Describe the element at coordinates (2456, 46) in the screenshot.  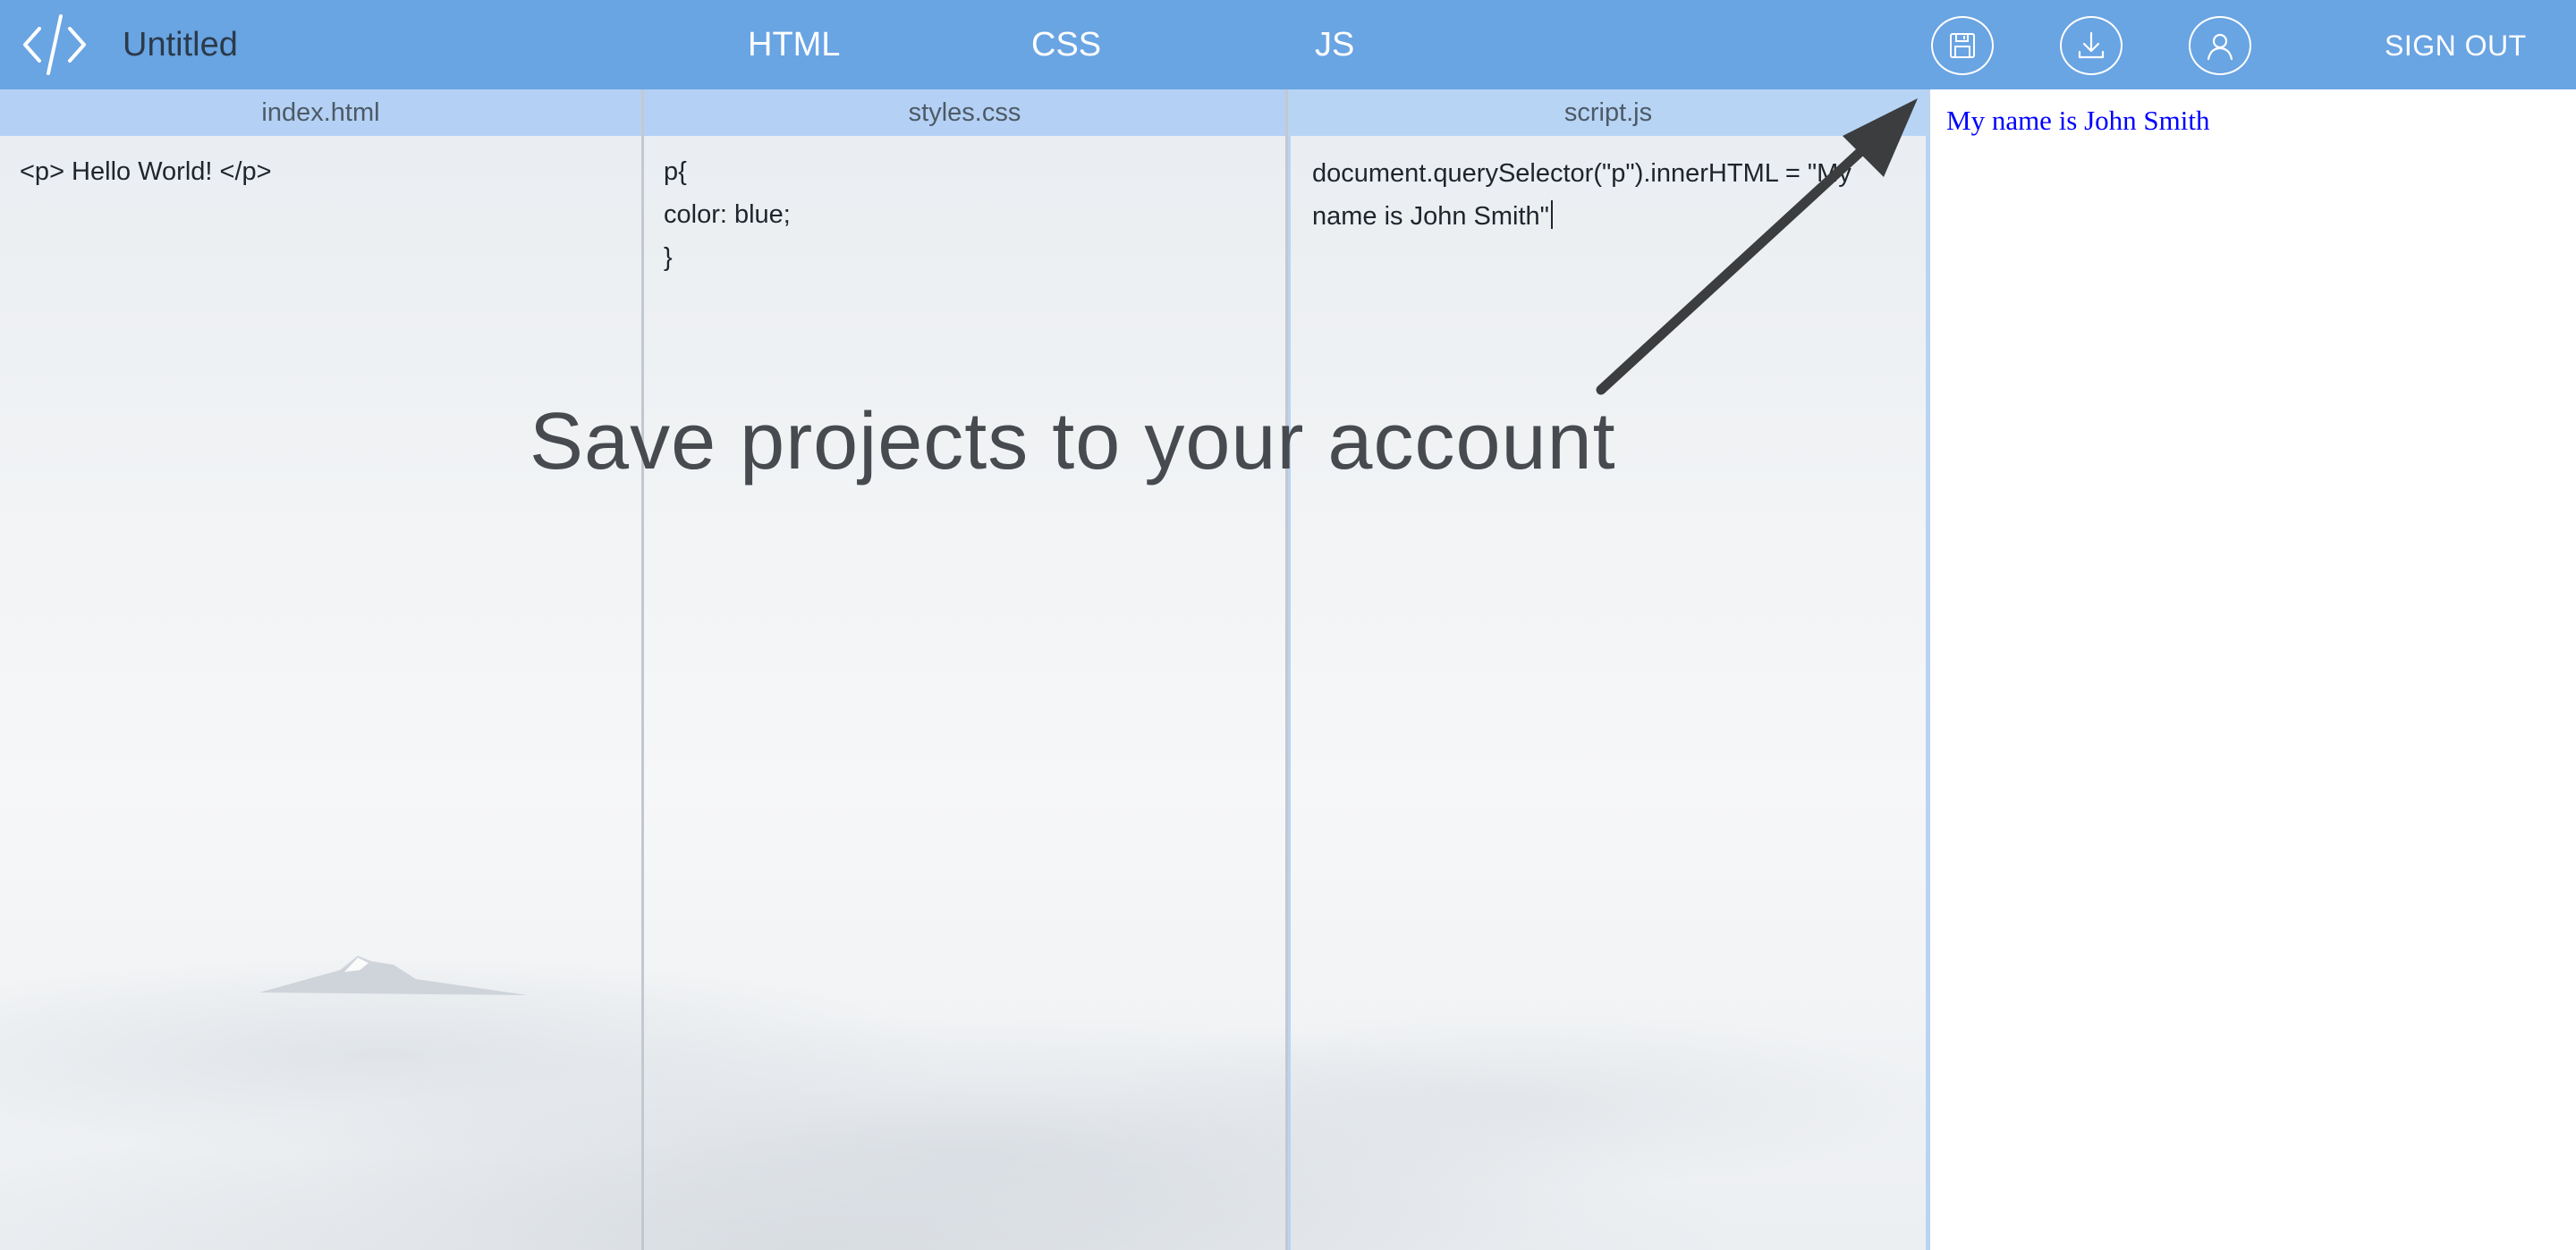
I see `sign-out-button: SIGN OUT` at that location.